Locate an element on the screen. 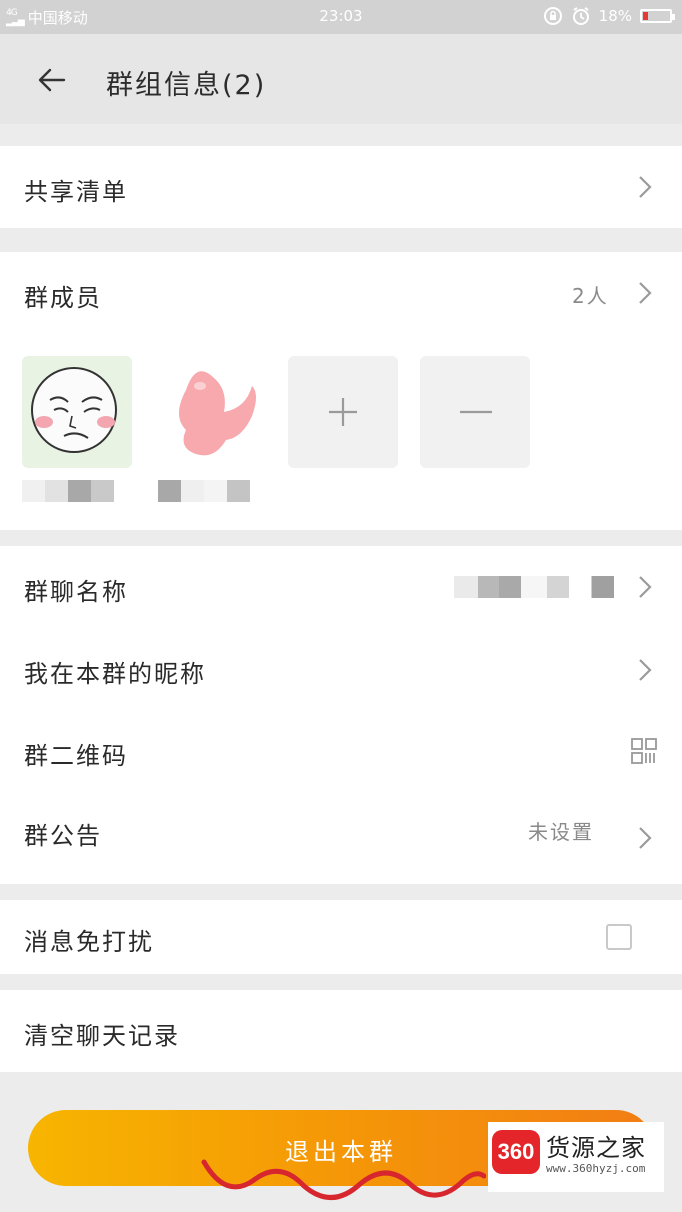 This screenshot has width=682, height=1212. mute-label: 消息免打扰 is located at coordinates (89, 942).